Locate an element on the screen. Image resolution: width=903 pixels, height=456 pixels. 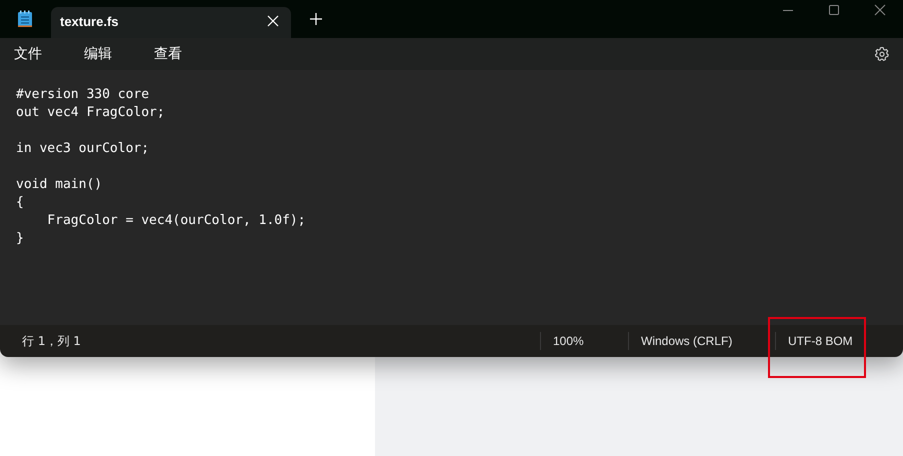
line-ending: Windows (CRLF) is located at coordinates (686, 341).